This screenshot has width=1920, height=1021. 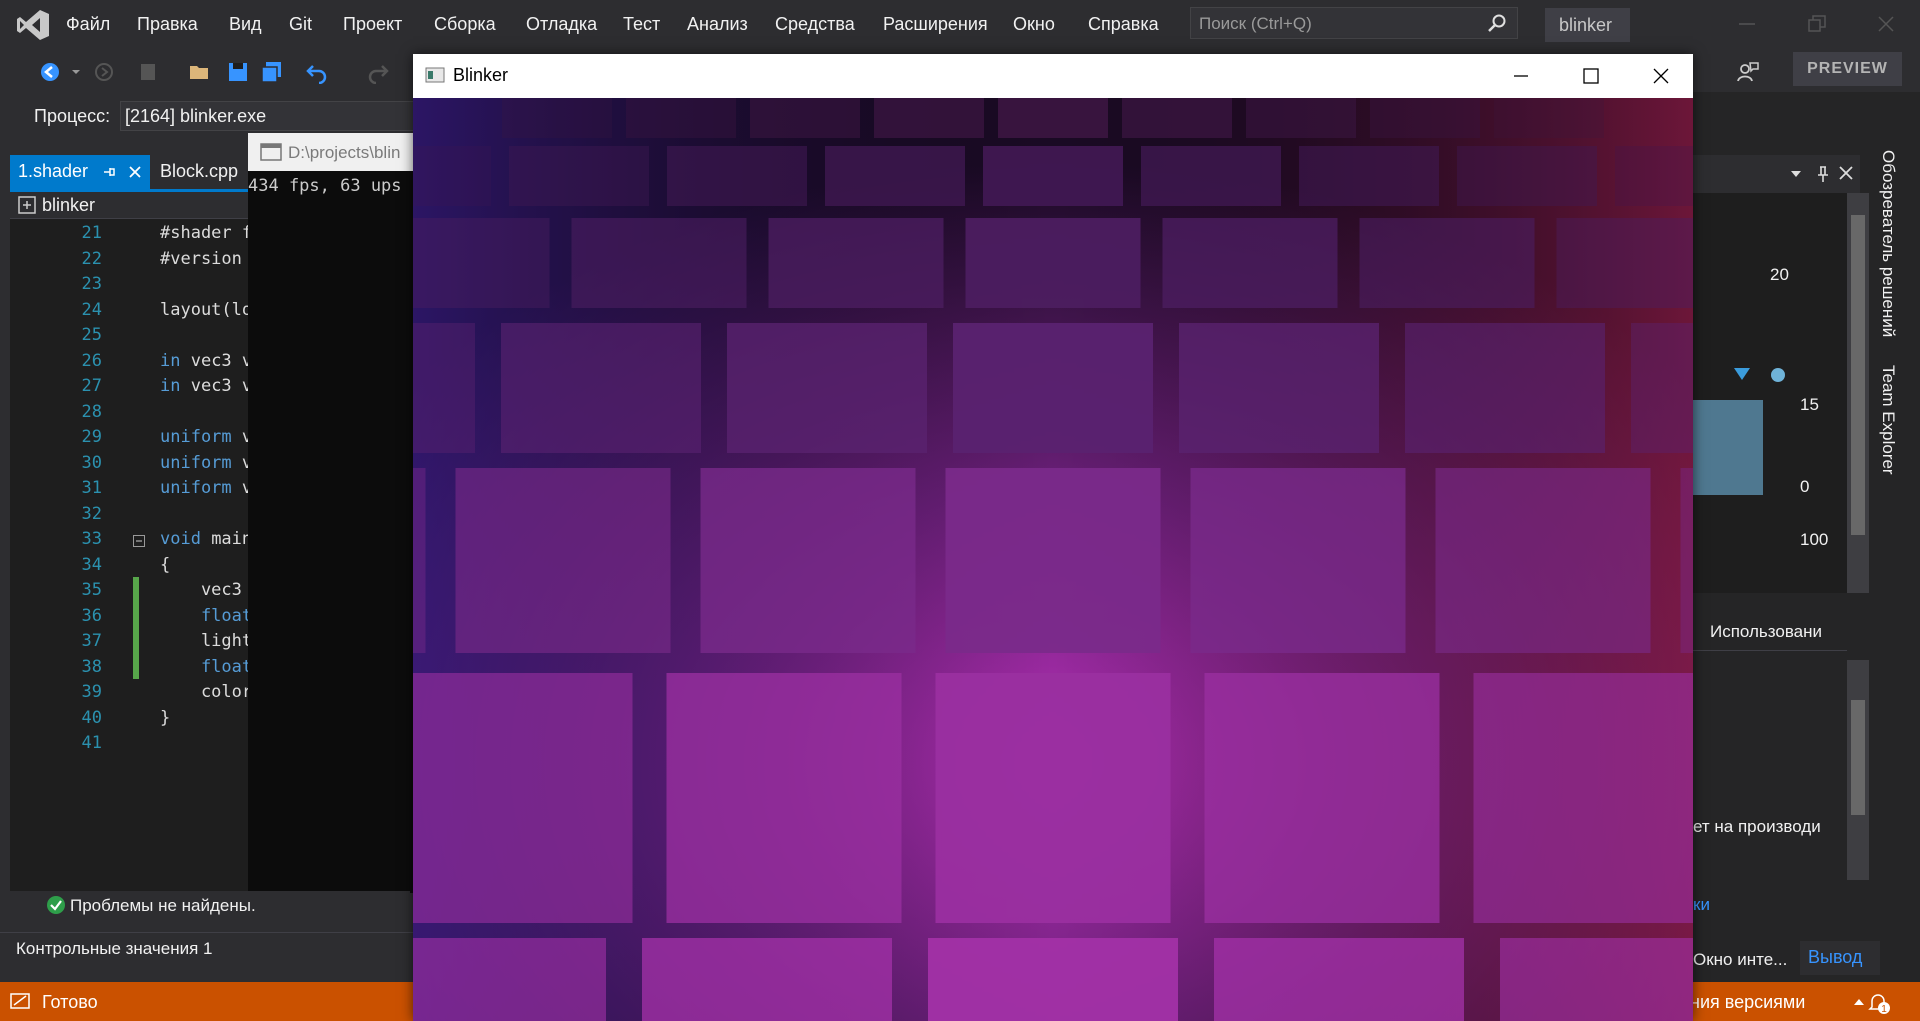 I want to click on menu-item-2: Вид, so click(x=245, y=24).